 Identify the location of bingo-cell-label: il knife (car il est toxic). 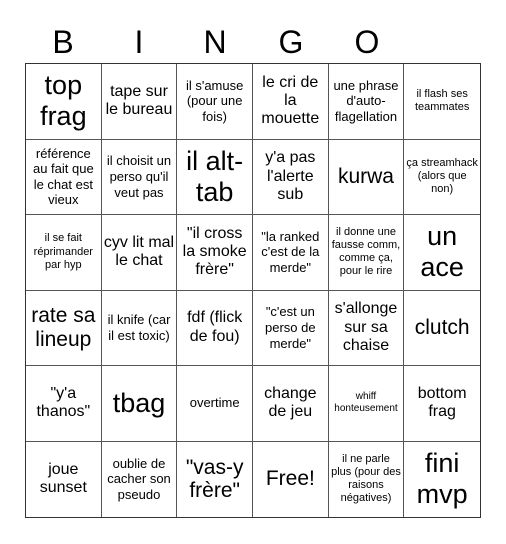
(139, 327).